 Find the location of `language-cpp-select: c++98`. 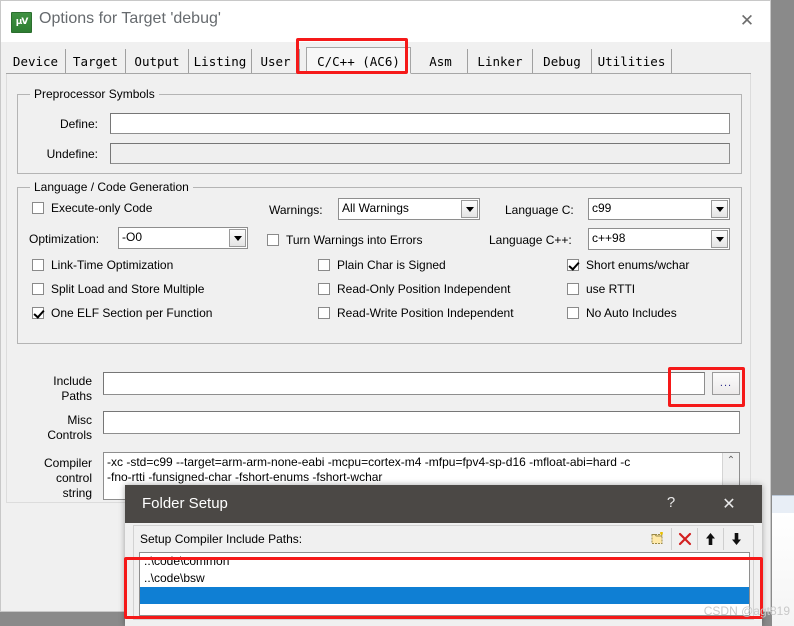

language-cpp-select: c++98 is located at coordinates (659, 239).